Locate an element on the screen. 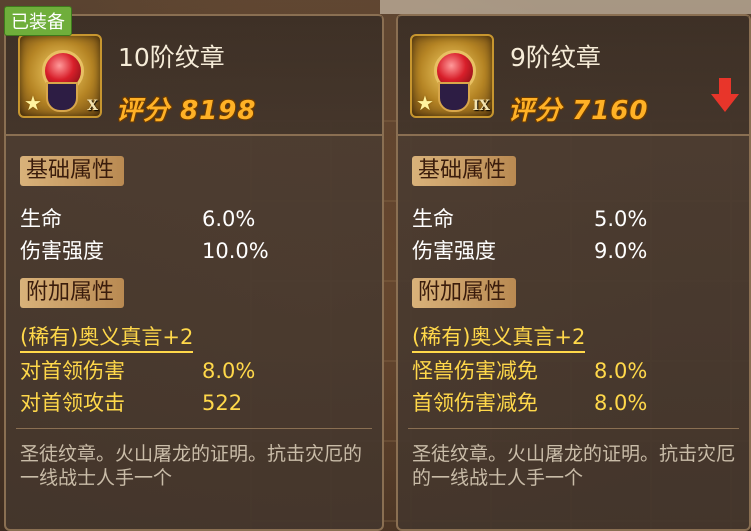 The width and height of the screenshot is (751, 531). item-name: 9阶纹章 is located at coordinates (555, 57).